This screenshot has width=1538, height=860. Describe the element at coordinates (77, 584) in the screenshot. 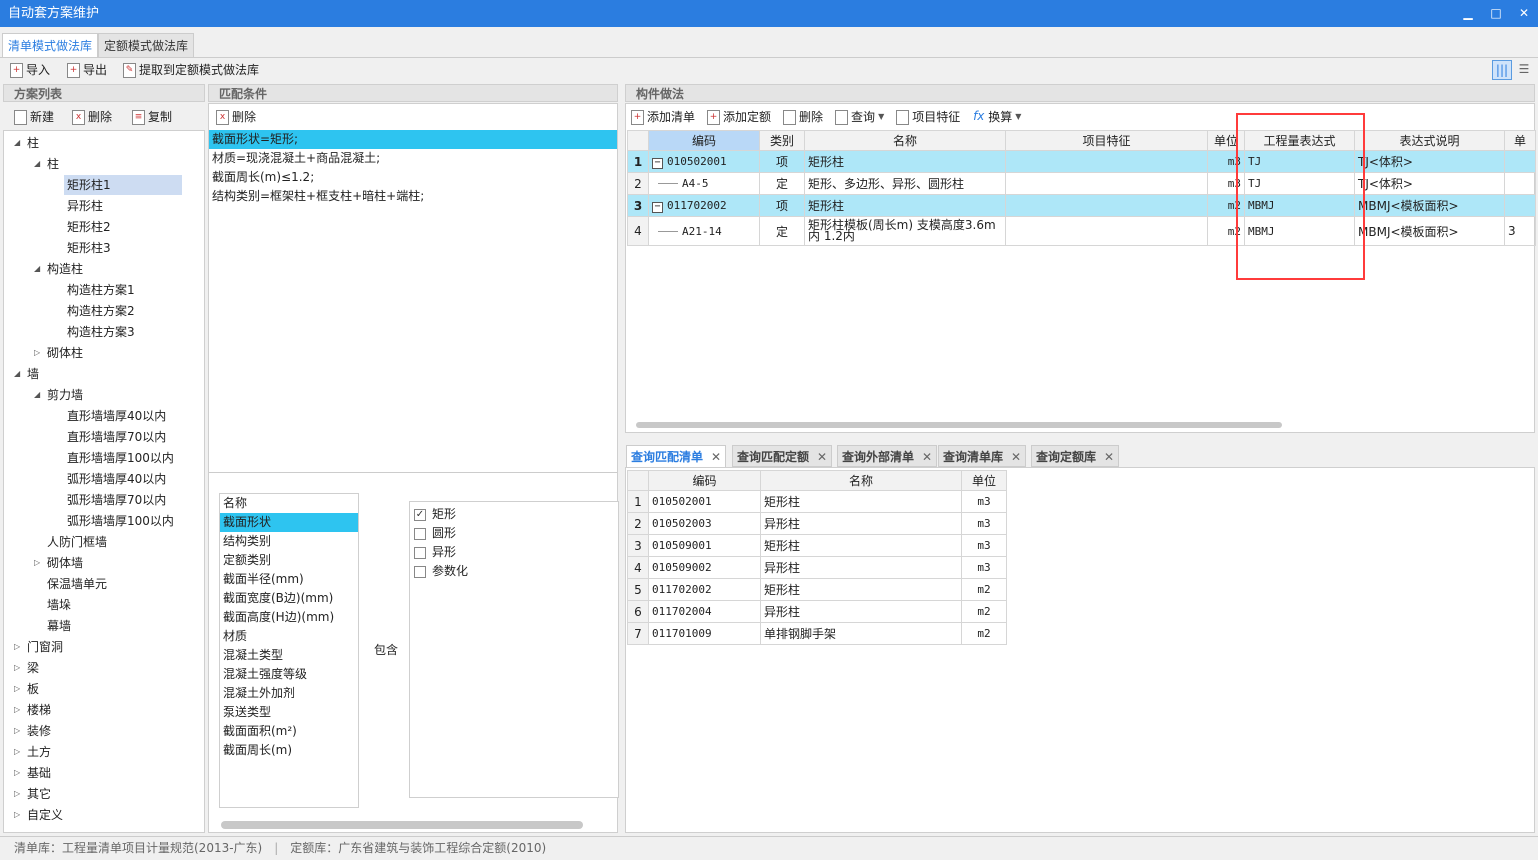

I see `tree-item: 保温墙单元` at that location.